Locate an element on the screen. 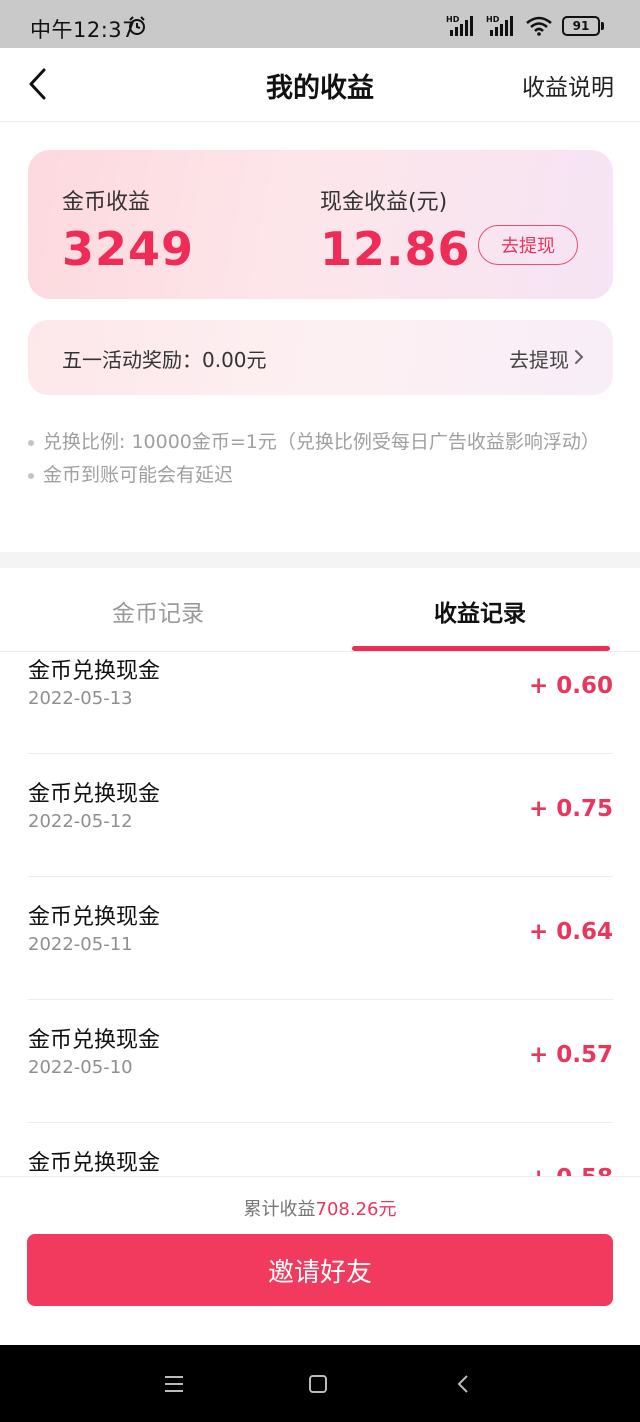 Image resolution: width=640 pixels, height=1422 pixels. wifi-icon is located at coordinates (539, 26).